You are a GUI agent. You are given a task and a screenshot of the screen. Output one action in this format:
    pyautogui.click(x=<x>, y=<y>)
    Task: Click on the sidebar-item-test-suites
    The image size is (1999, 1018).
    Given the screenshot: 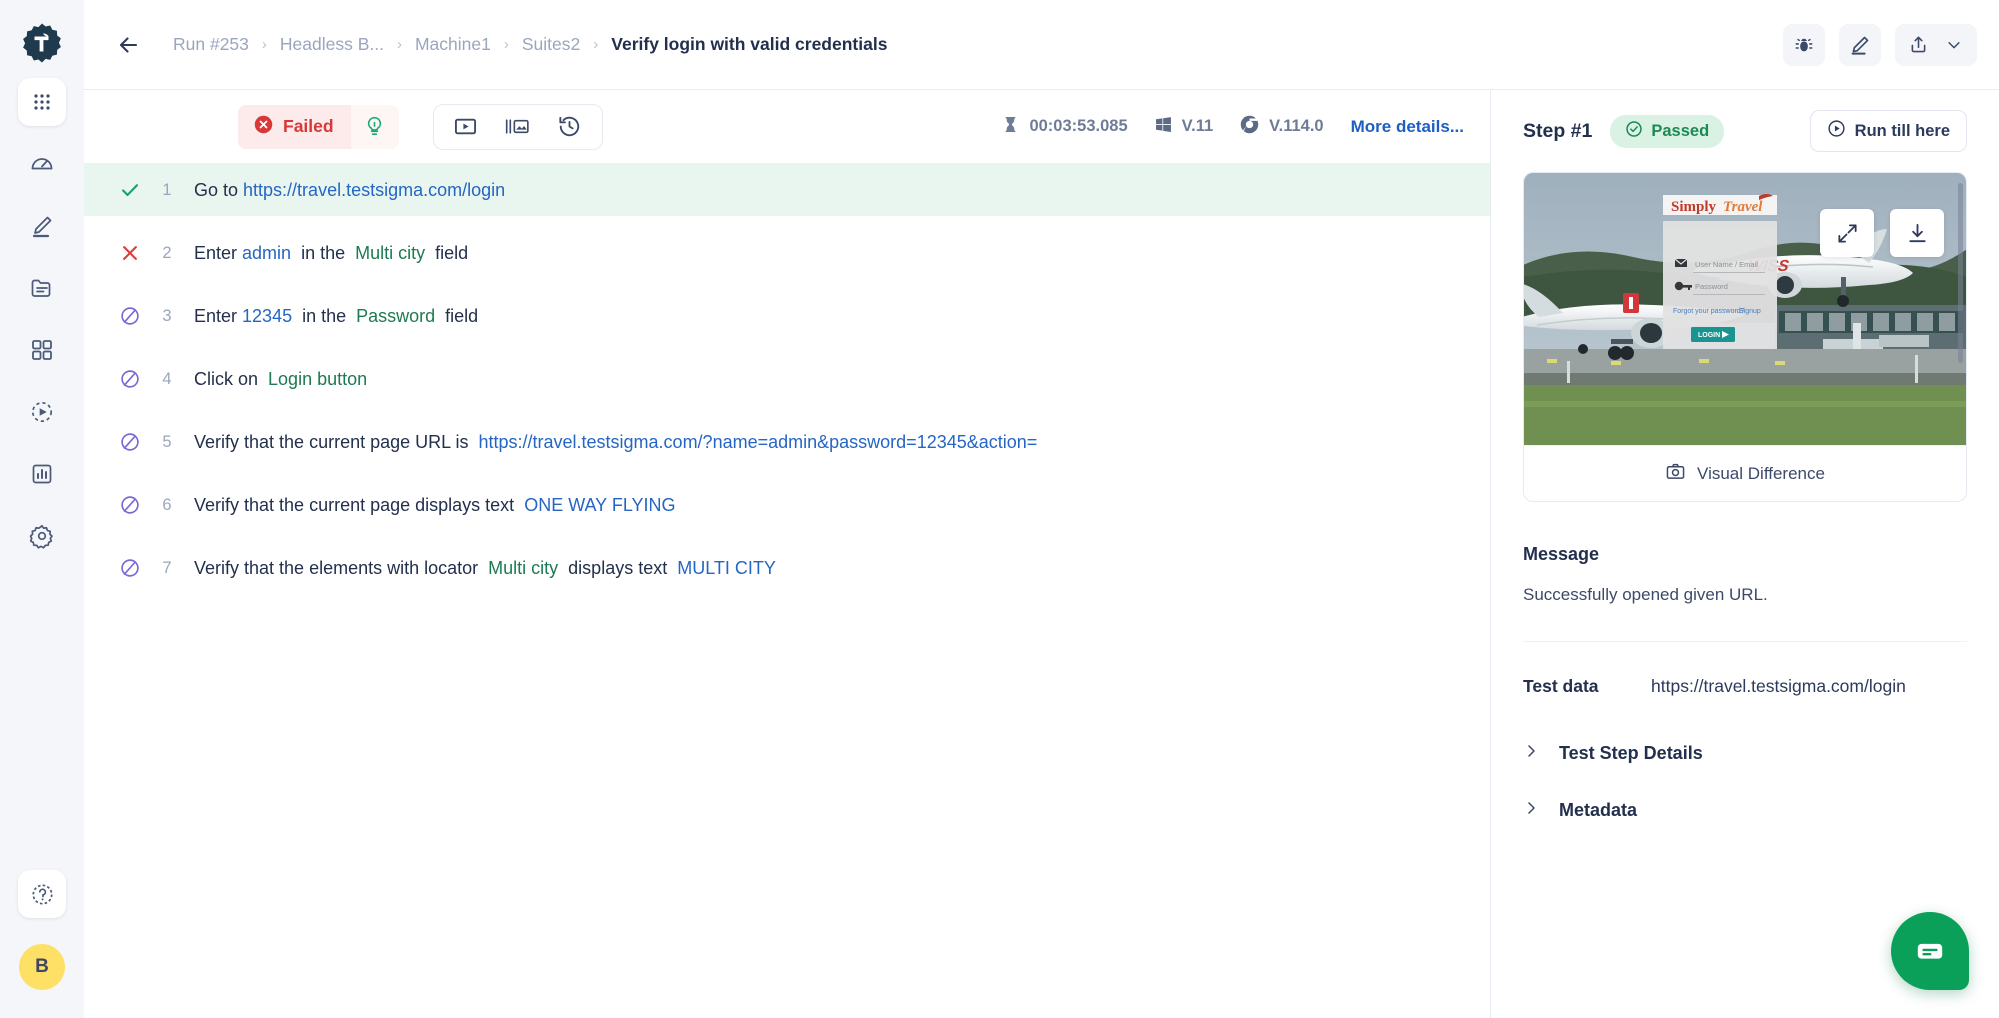 What is the action you would take?
    pyautogui.click(x=42, y=350)
    